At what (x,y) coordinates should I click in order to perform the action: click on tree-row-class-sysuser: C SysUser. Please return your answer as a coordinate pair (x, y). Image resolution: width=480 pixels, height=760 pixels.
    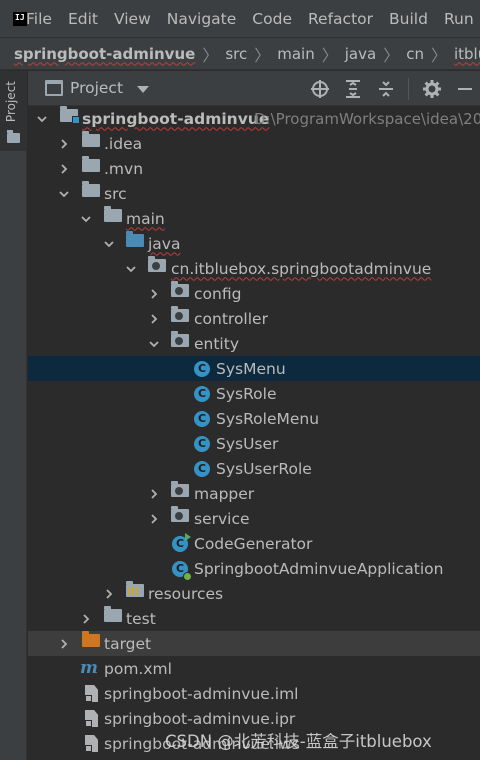
    Looking at the image, I should click on (254, 443).